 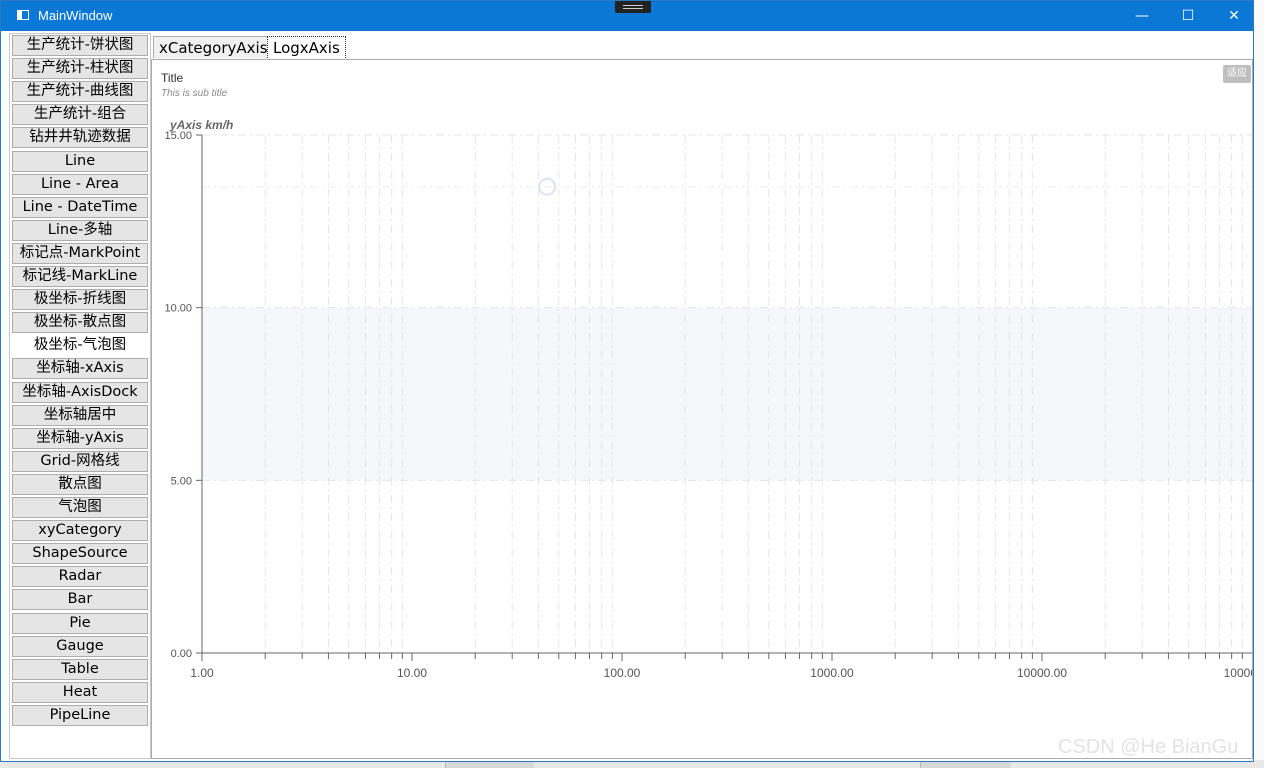 I want to click on close-button: ✕, so click(x=1234, y=16).